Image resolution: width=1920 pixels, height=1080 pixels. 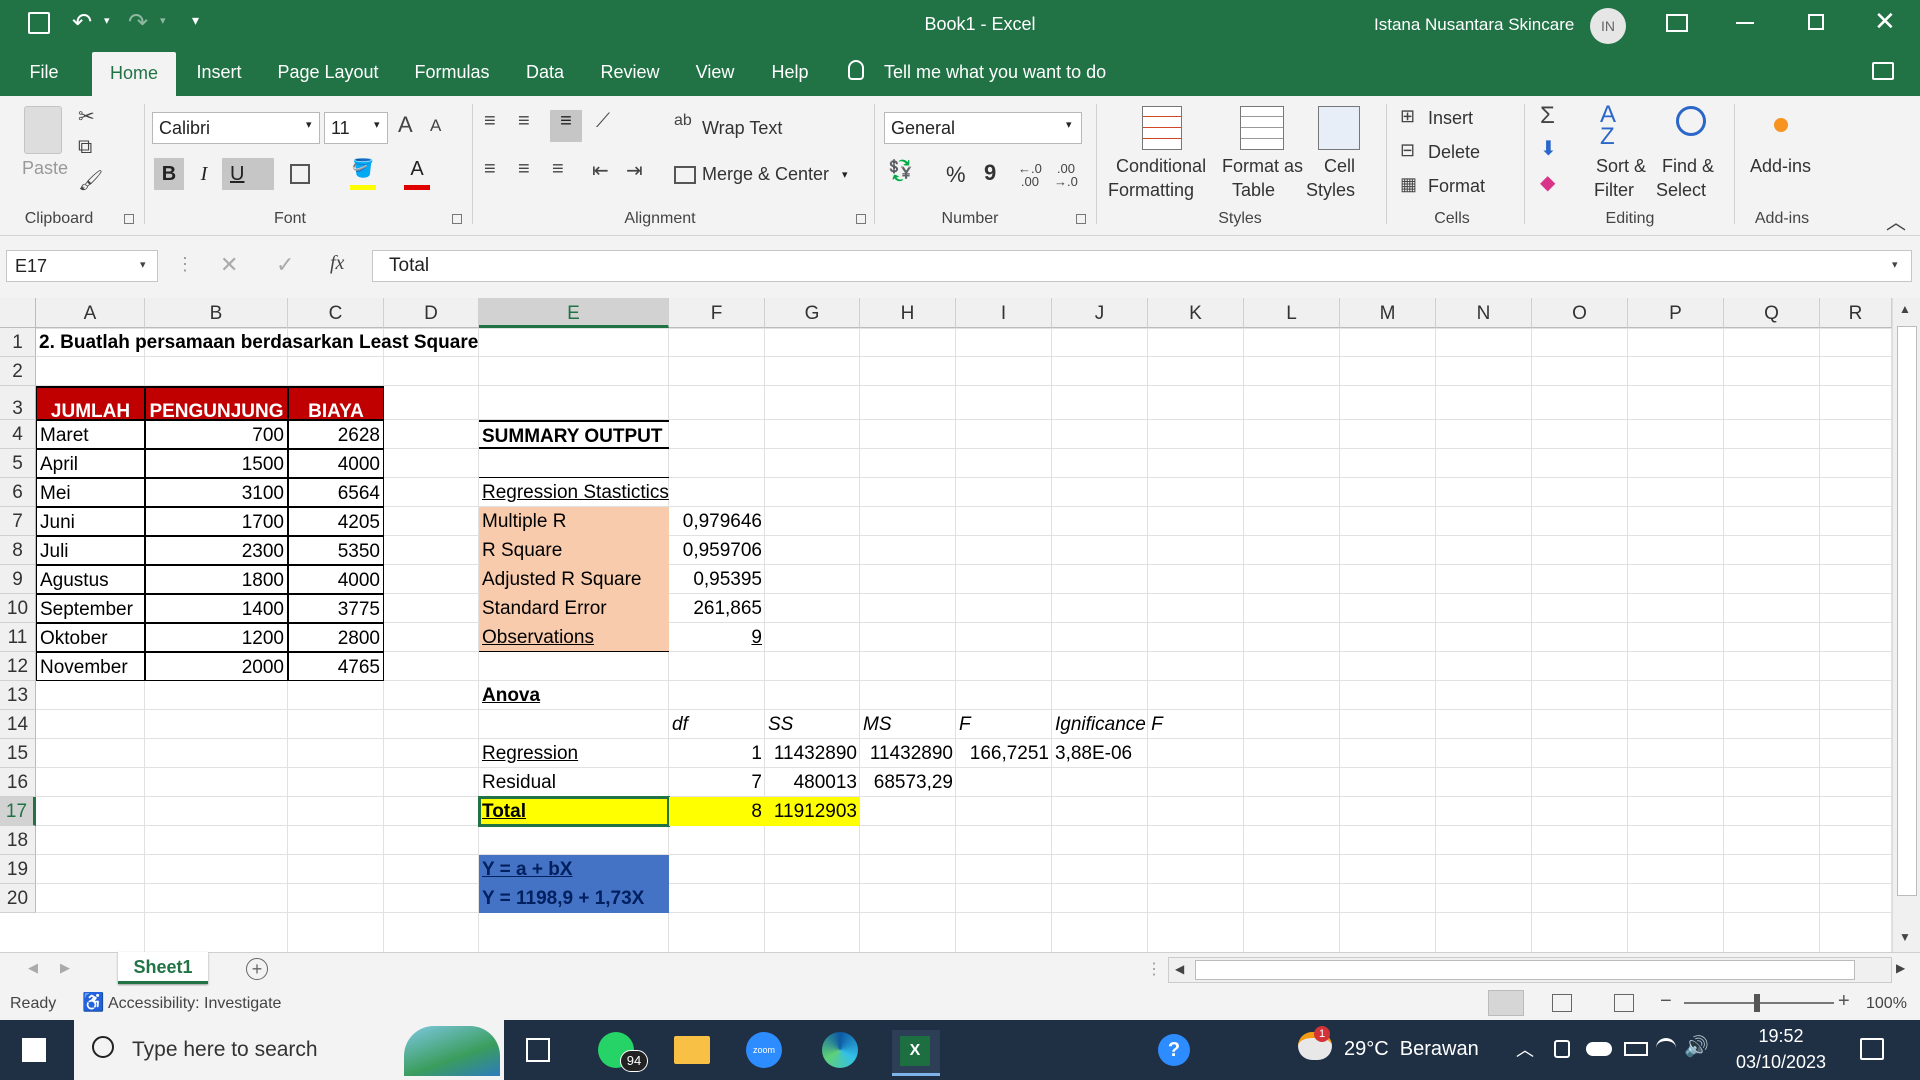 I want to click on weather-text: 29°C Berawan, so click(x=1411, y=1049).